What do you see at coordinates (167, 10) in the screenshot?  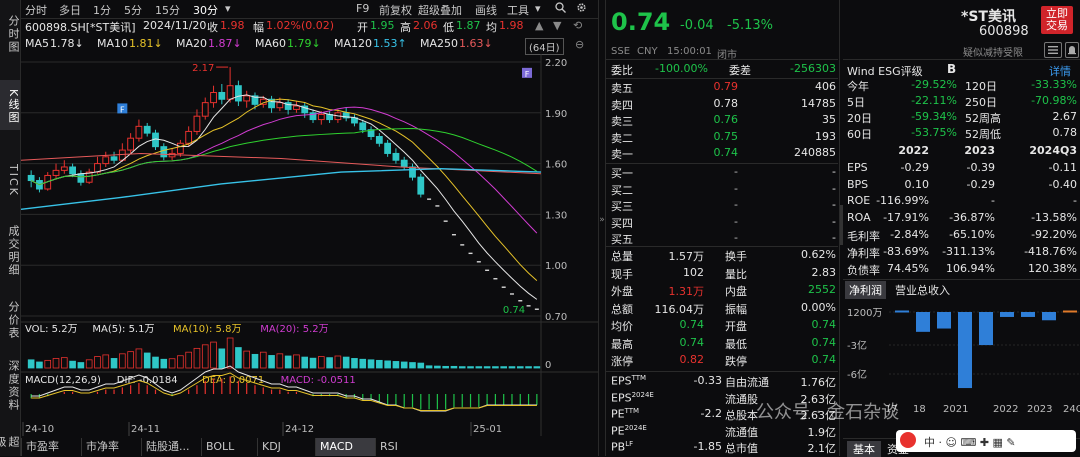 I see `tab-15min: 15分` at bounding box center [167, 10].